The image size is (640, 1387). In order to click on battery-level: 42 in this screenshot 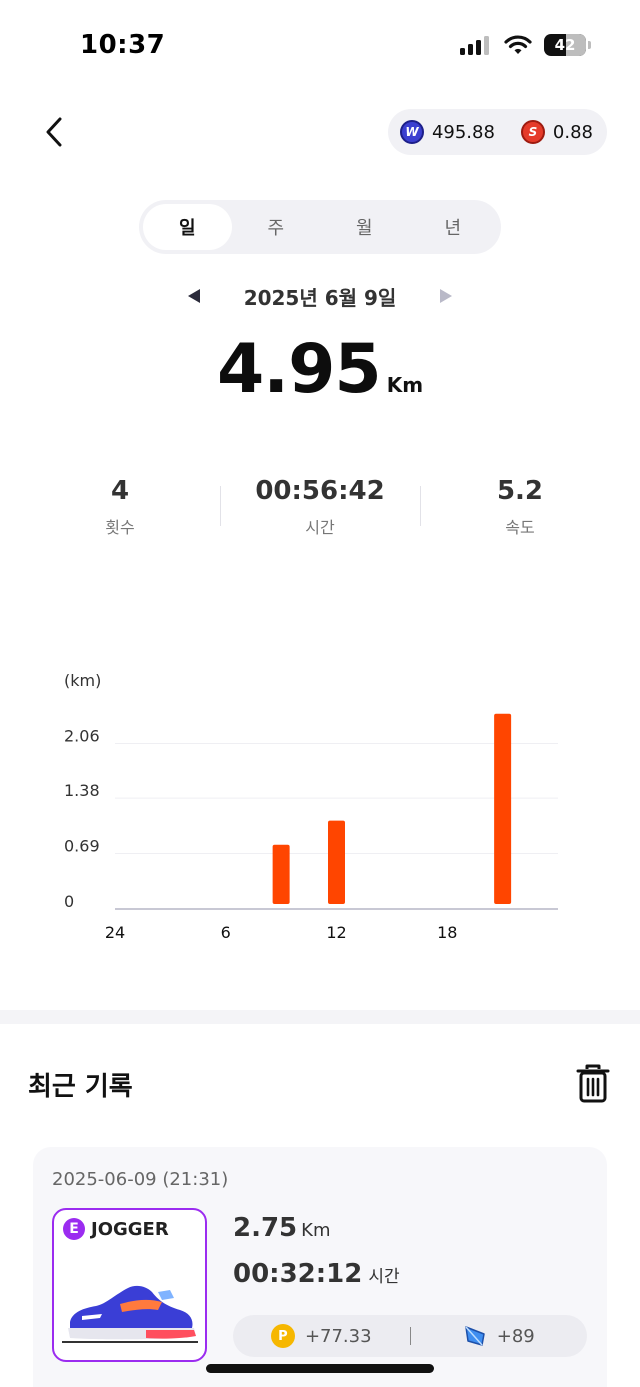, I will do `click(565, 45)`.